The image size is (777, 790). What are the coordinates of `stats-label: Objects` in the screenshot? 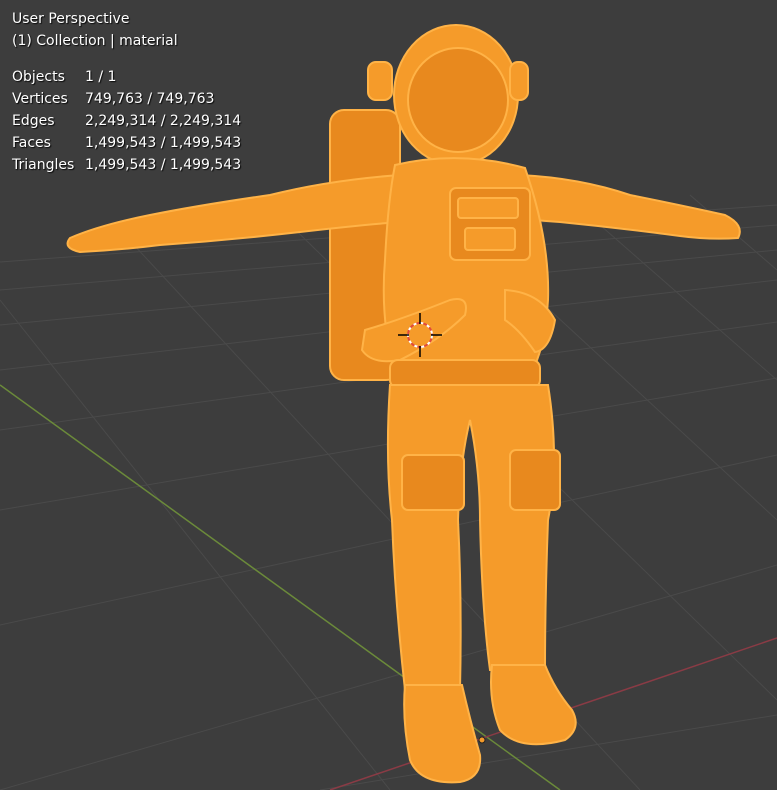 It's located at (38, 77).